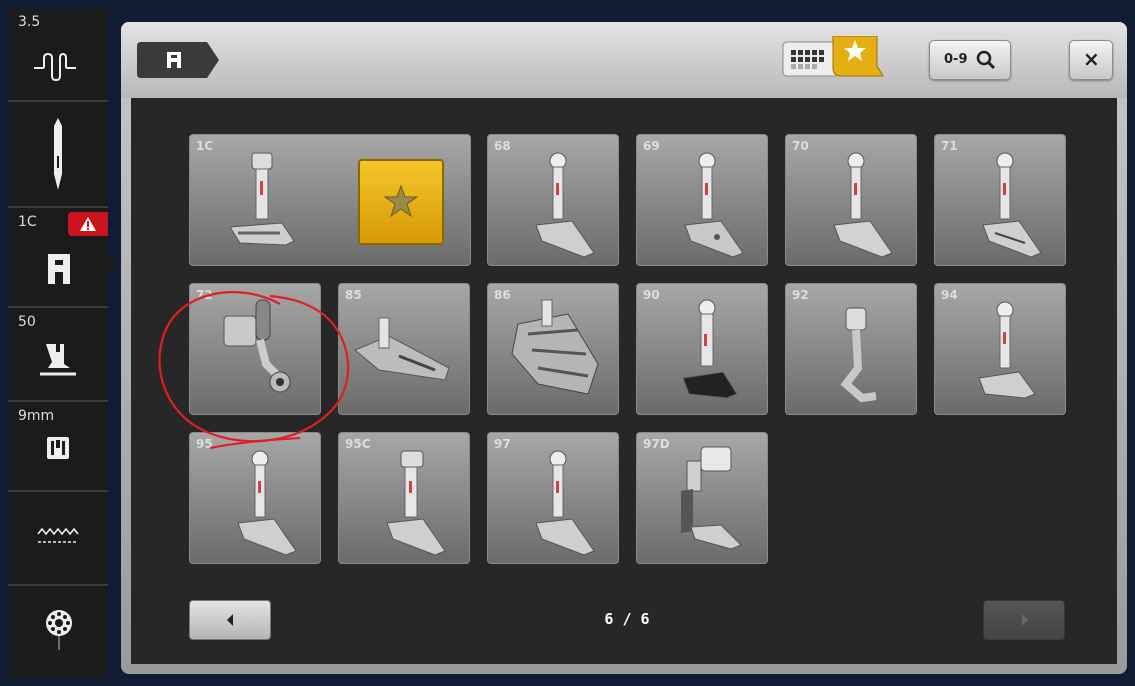  I want to click on feed-dog-item, so click(58, 539).